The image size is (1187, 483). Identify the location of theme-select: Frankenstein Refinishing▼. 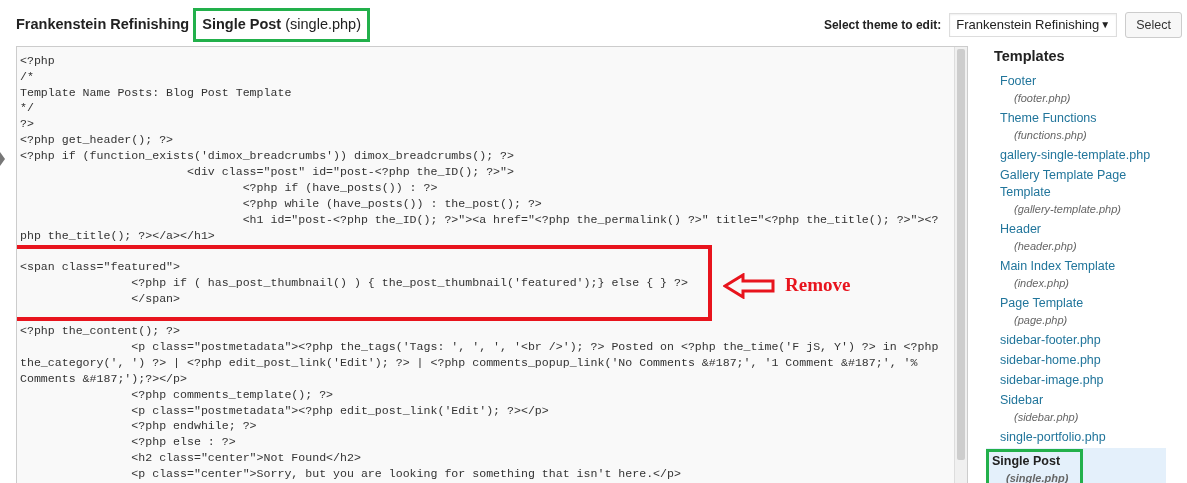
(1033, 24).